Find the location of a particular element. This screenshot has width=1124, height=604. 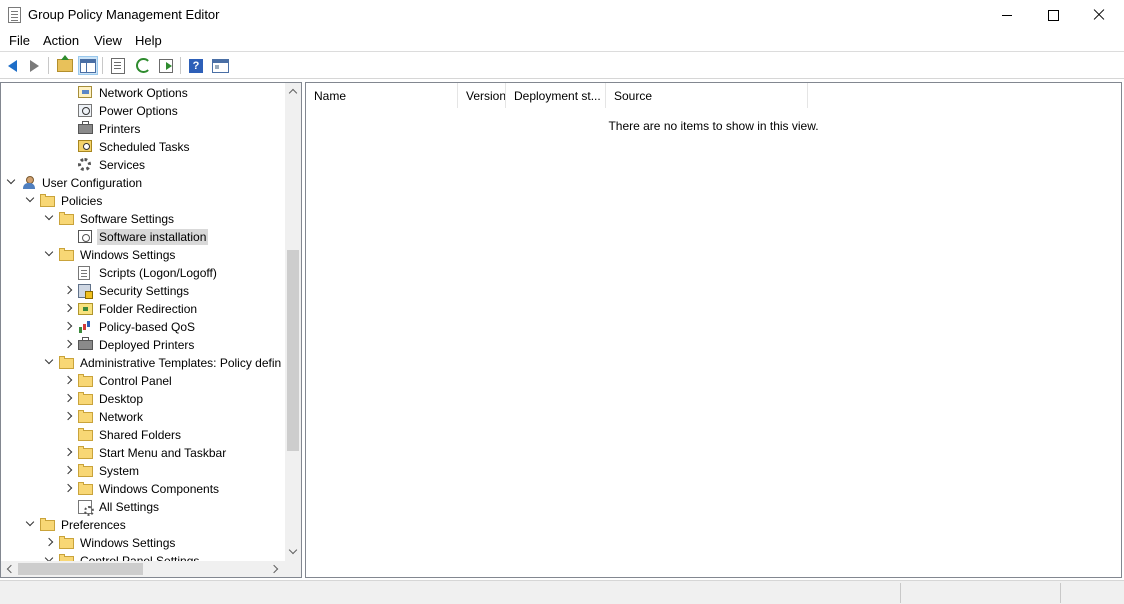

tree-horizontal-scrollbar is located at coordinates (143, 569).